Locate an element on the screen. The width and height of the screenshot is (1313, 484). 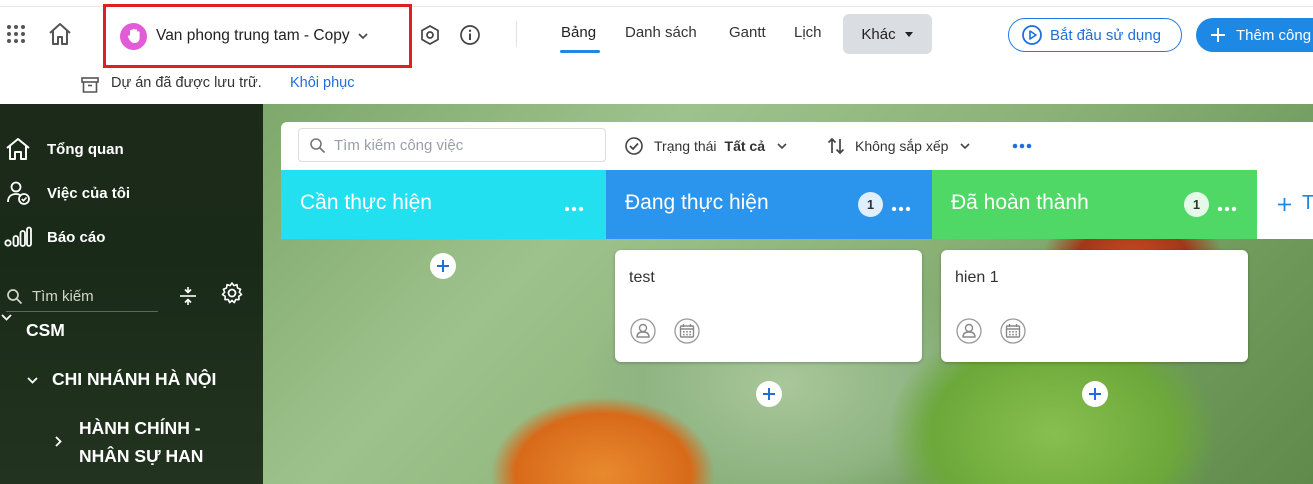
gear-icon is located at coordinates (232, 293).